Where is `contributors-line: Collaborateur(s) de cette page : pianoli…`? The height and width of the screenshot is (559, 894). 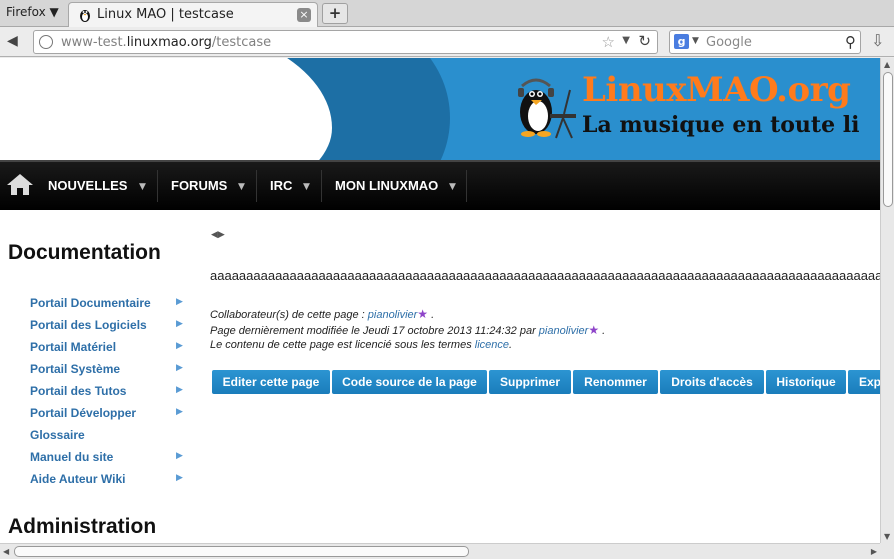
contributors-line: Collaborateur(s) de cette page : pianoli… is located at coordinates (322, 314).